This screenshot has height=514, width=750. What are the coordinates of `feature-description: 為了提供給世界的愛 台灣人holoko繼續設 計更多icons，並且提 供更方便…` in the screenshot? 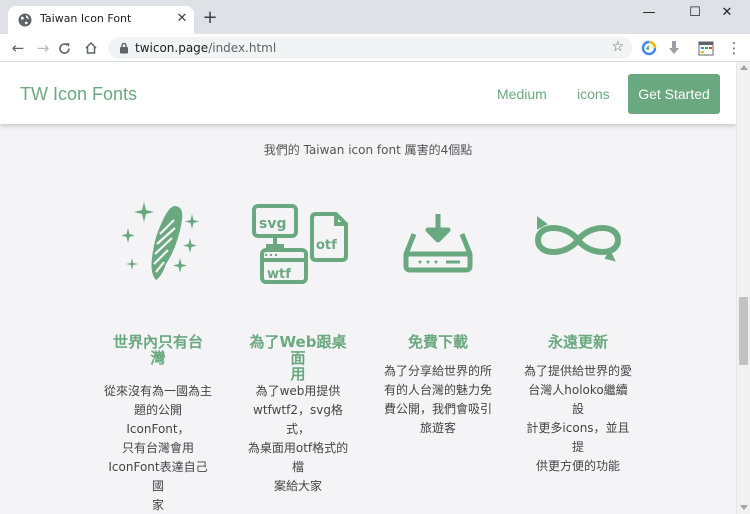 It's located at (578, 419).